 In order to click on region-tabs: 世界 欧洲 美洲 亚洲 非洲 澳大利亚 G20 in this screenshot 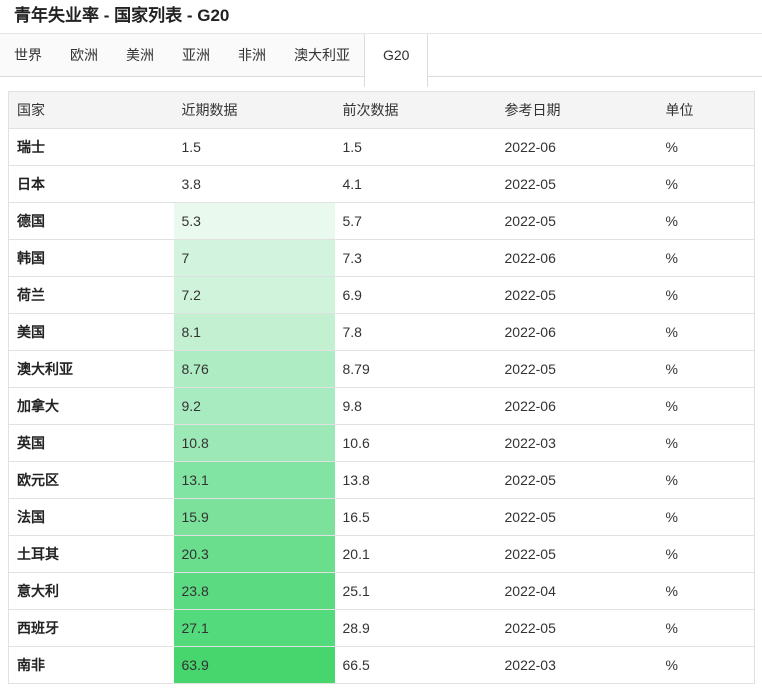, I will do `click(381, 60)`.